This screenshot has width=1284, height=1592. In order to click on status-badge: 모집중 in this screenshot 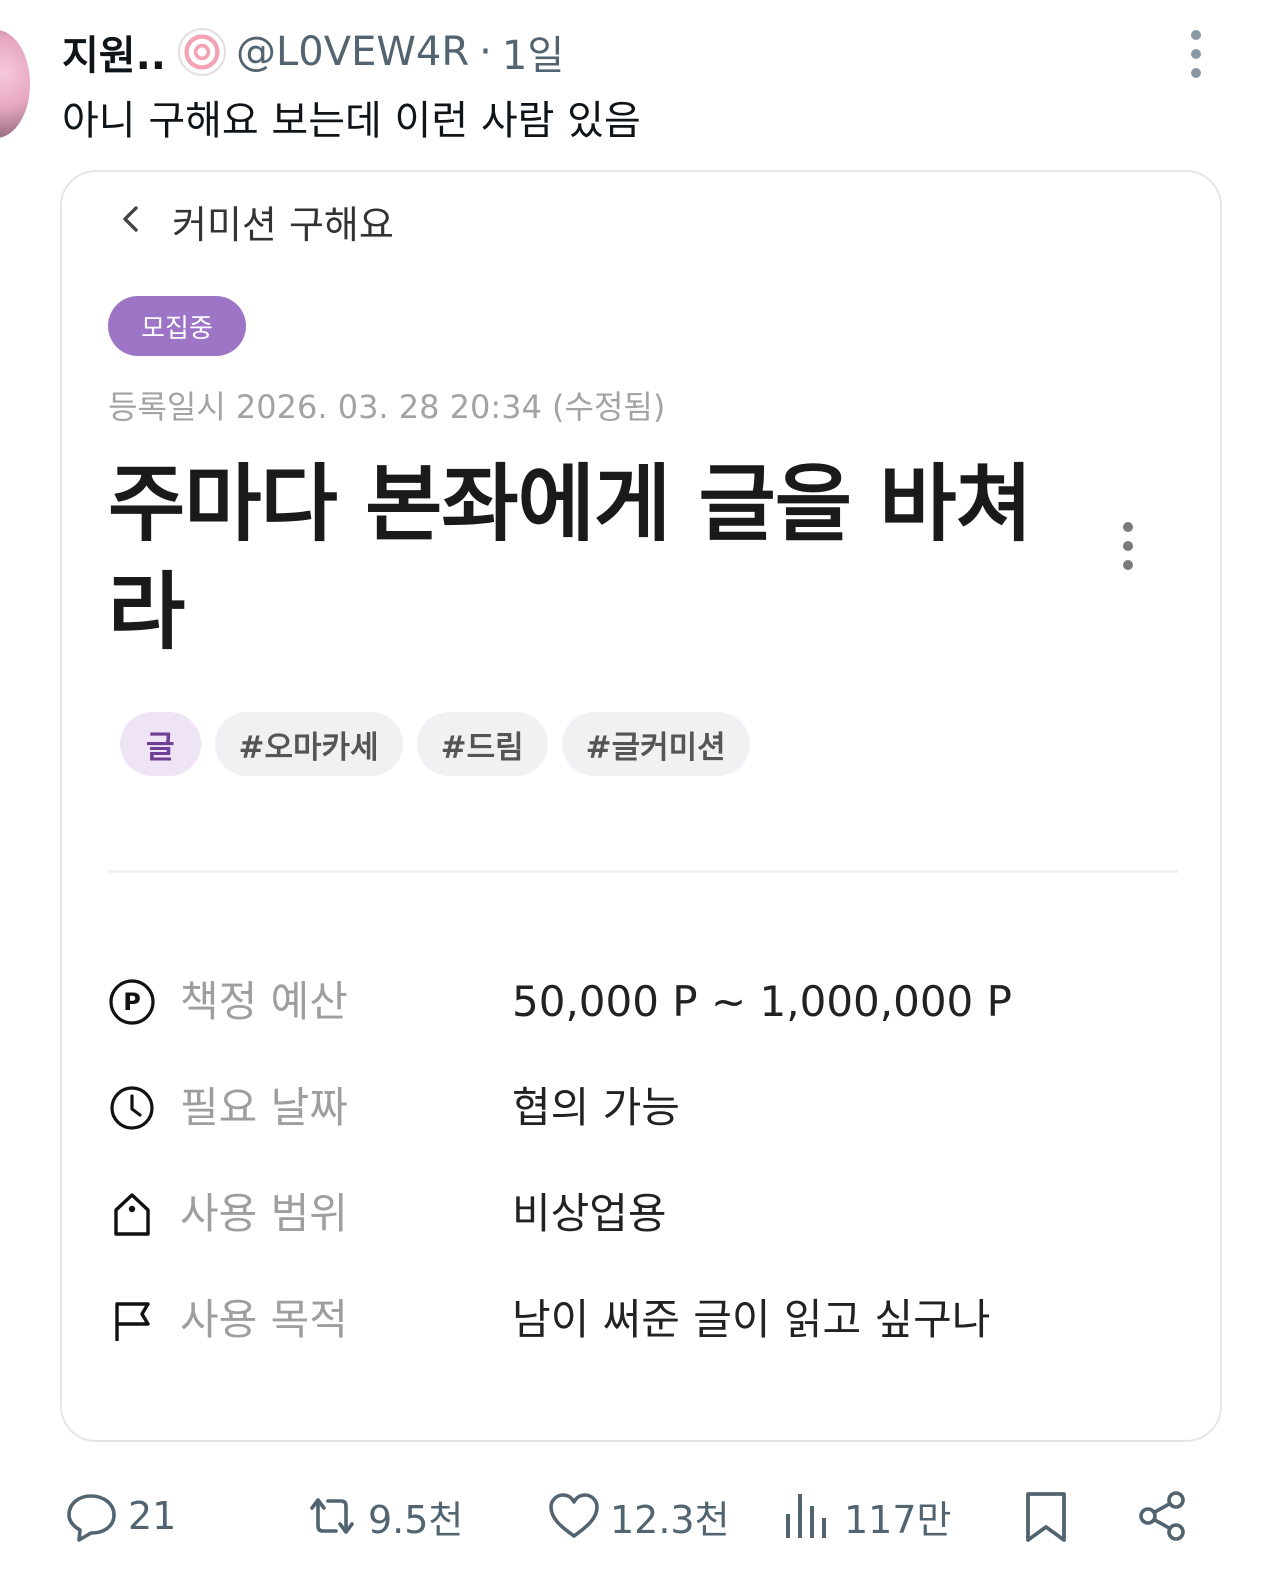, I will do `click(177, 326)`.